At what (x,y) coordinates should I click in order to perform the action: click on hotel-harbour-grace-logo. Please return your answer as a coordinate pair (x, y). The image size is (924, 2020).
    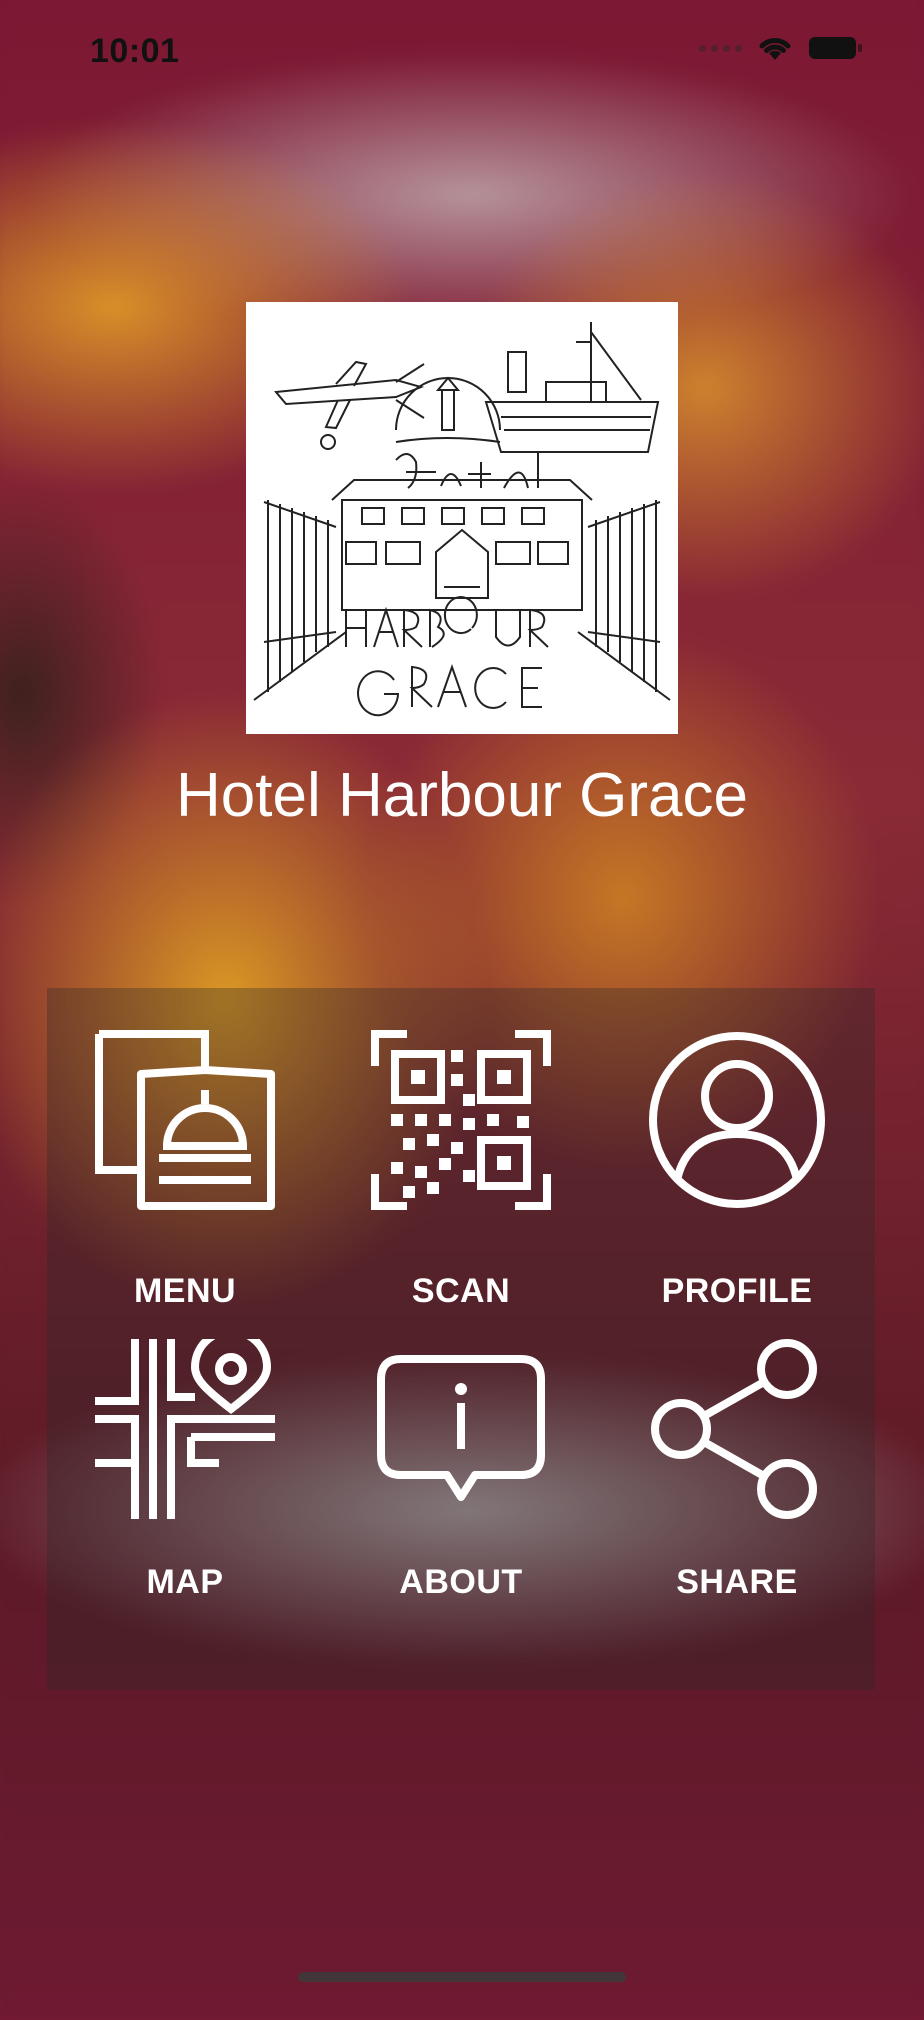
    Looking at the image, I should click on (462, 519).